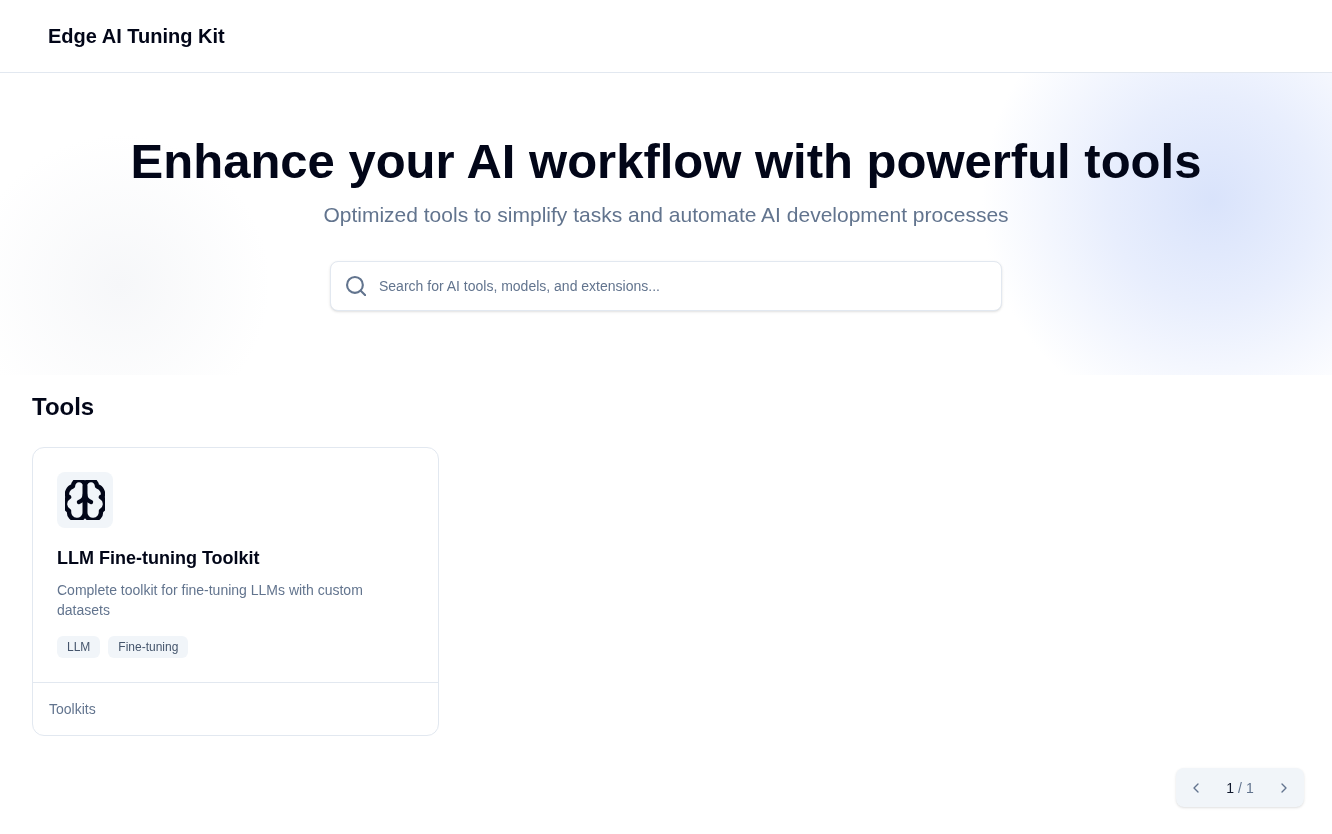 This screenshot has height=834, width=1332. What do you see at coordinates (63, 407) in the screenshot?
I see `section-heading: Tools` at bounding box center [63, 407].